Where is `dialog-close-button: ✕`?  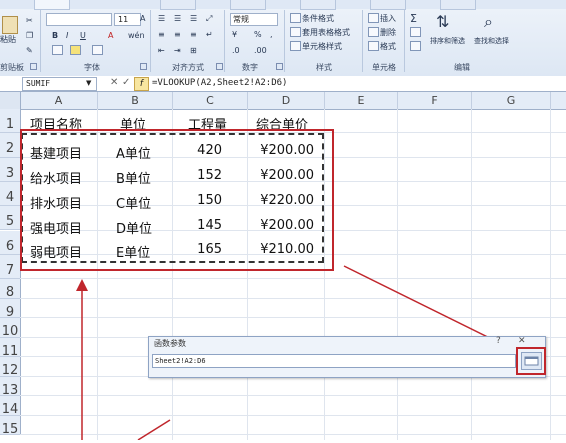
dialog-close-button: ✕ is located at coordinates (522, 341).